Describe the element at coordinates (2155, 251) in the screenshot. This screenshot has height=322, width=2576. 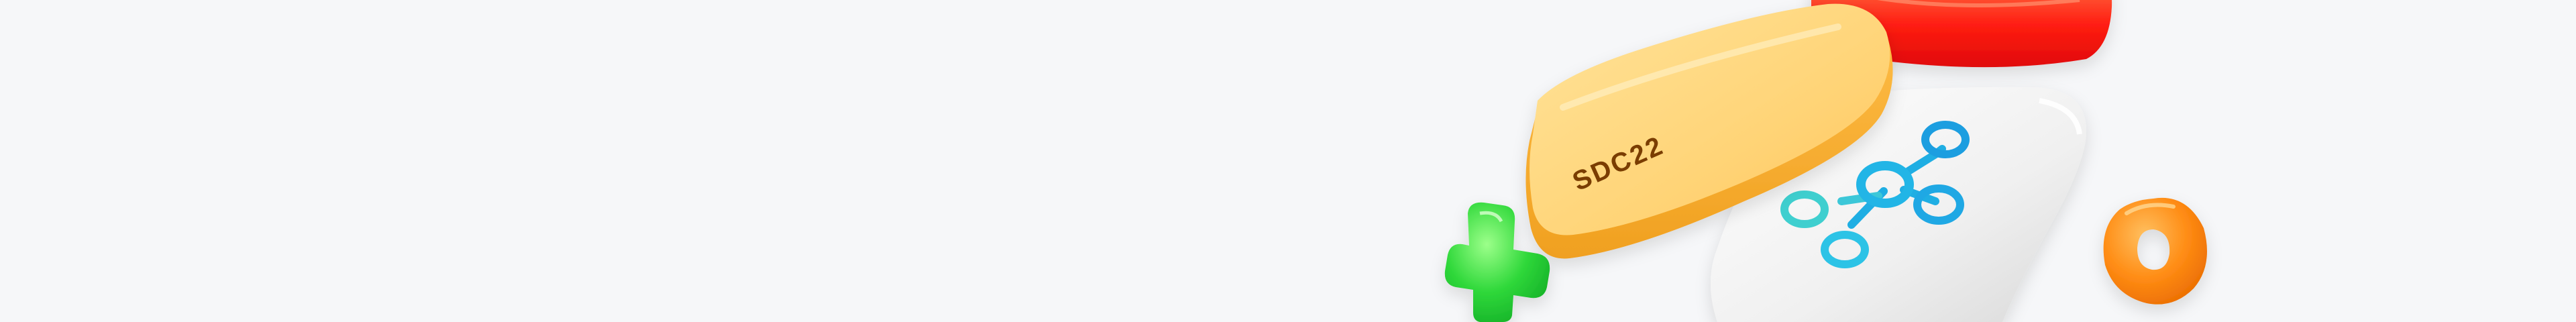
I see `orange-ring-icon` at that location.